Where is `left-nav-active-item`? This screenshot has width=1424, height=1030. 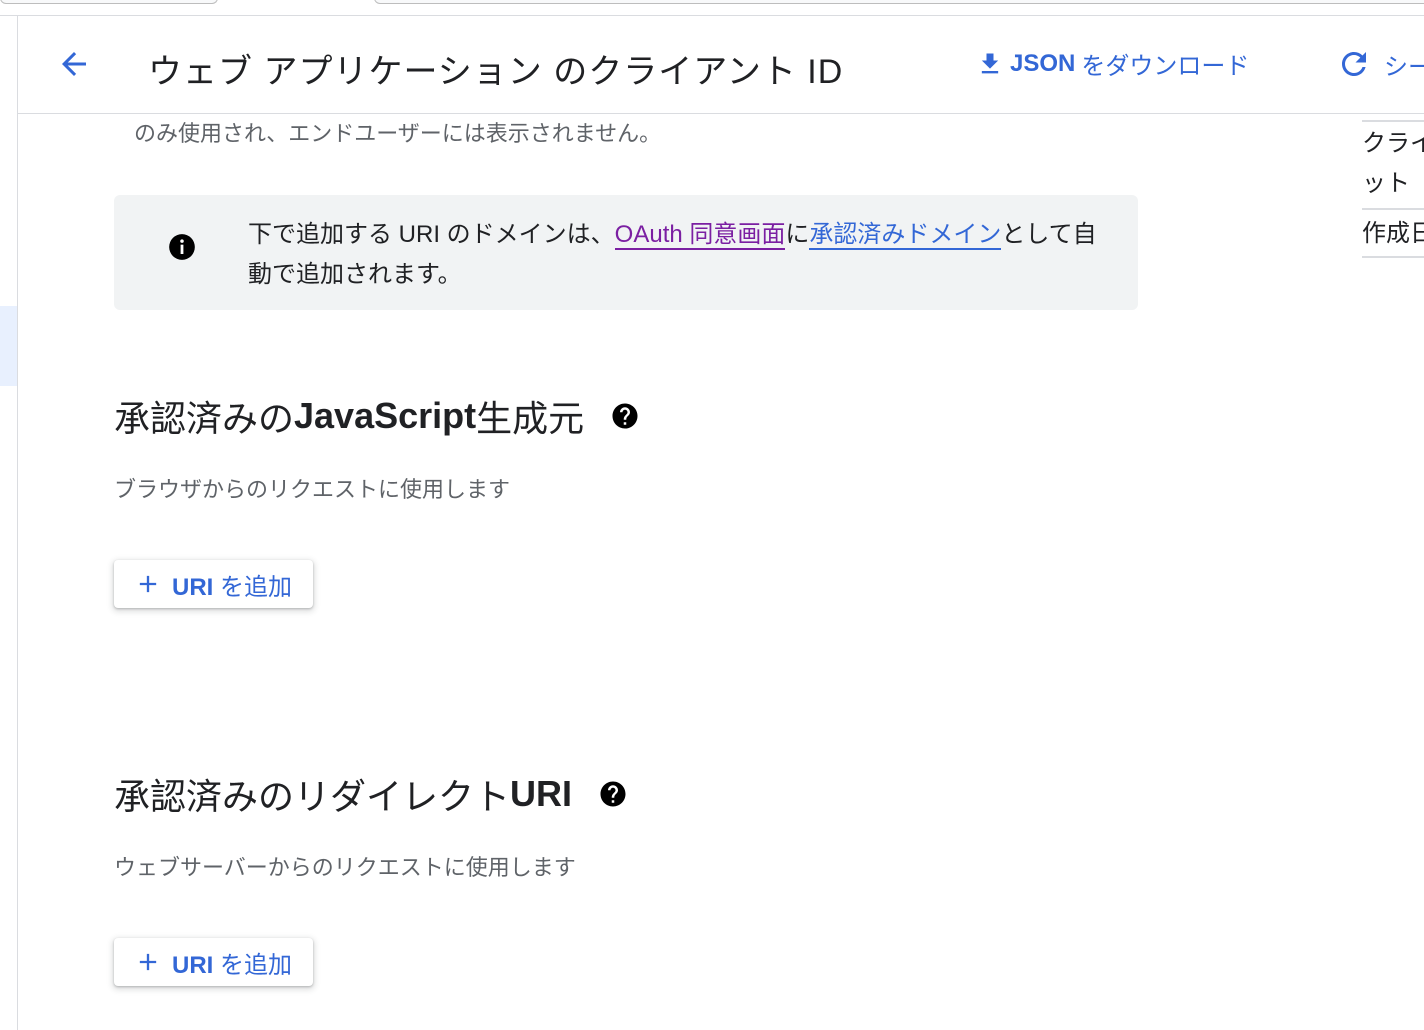
left-nav-active-item is located at coordinates (8, 346).